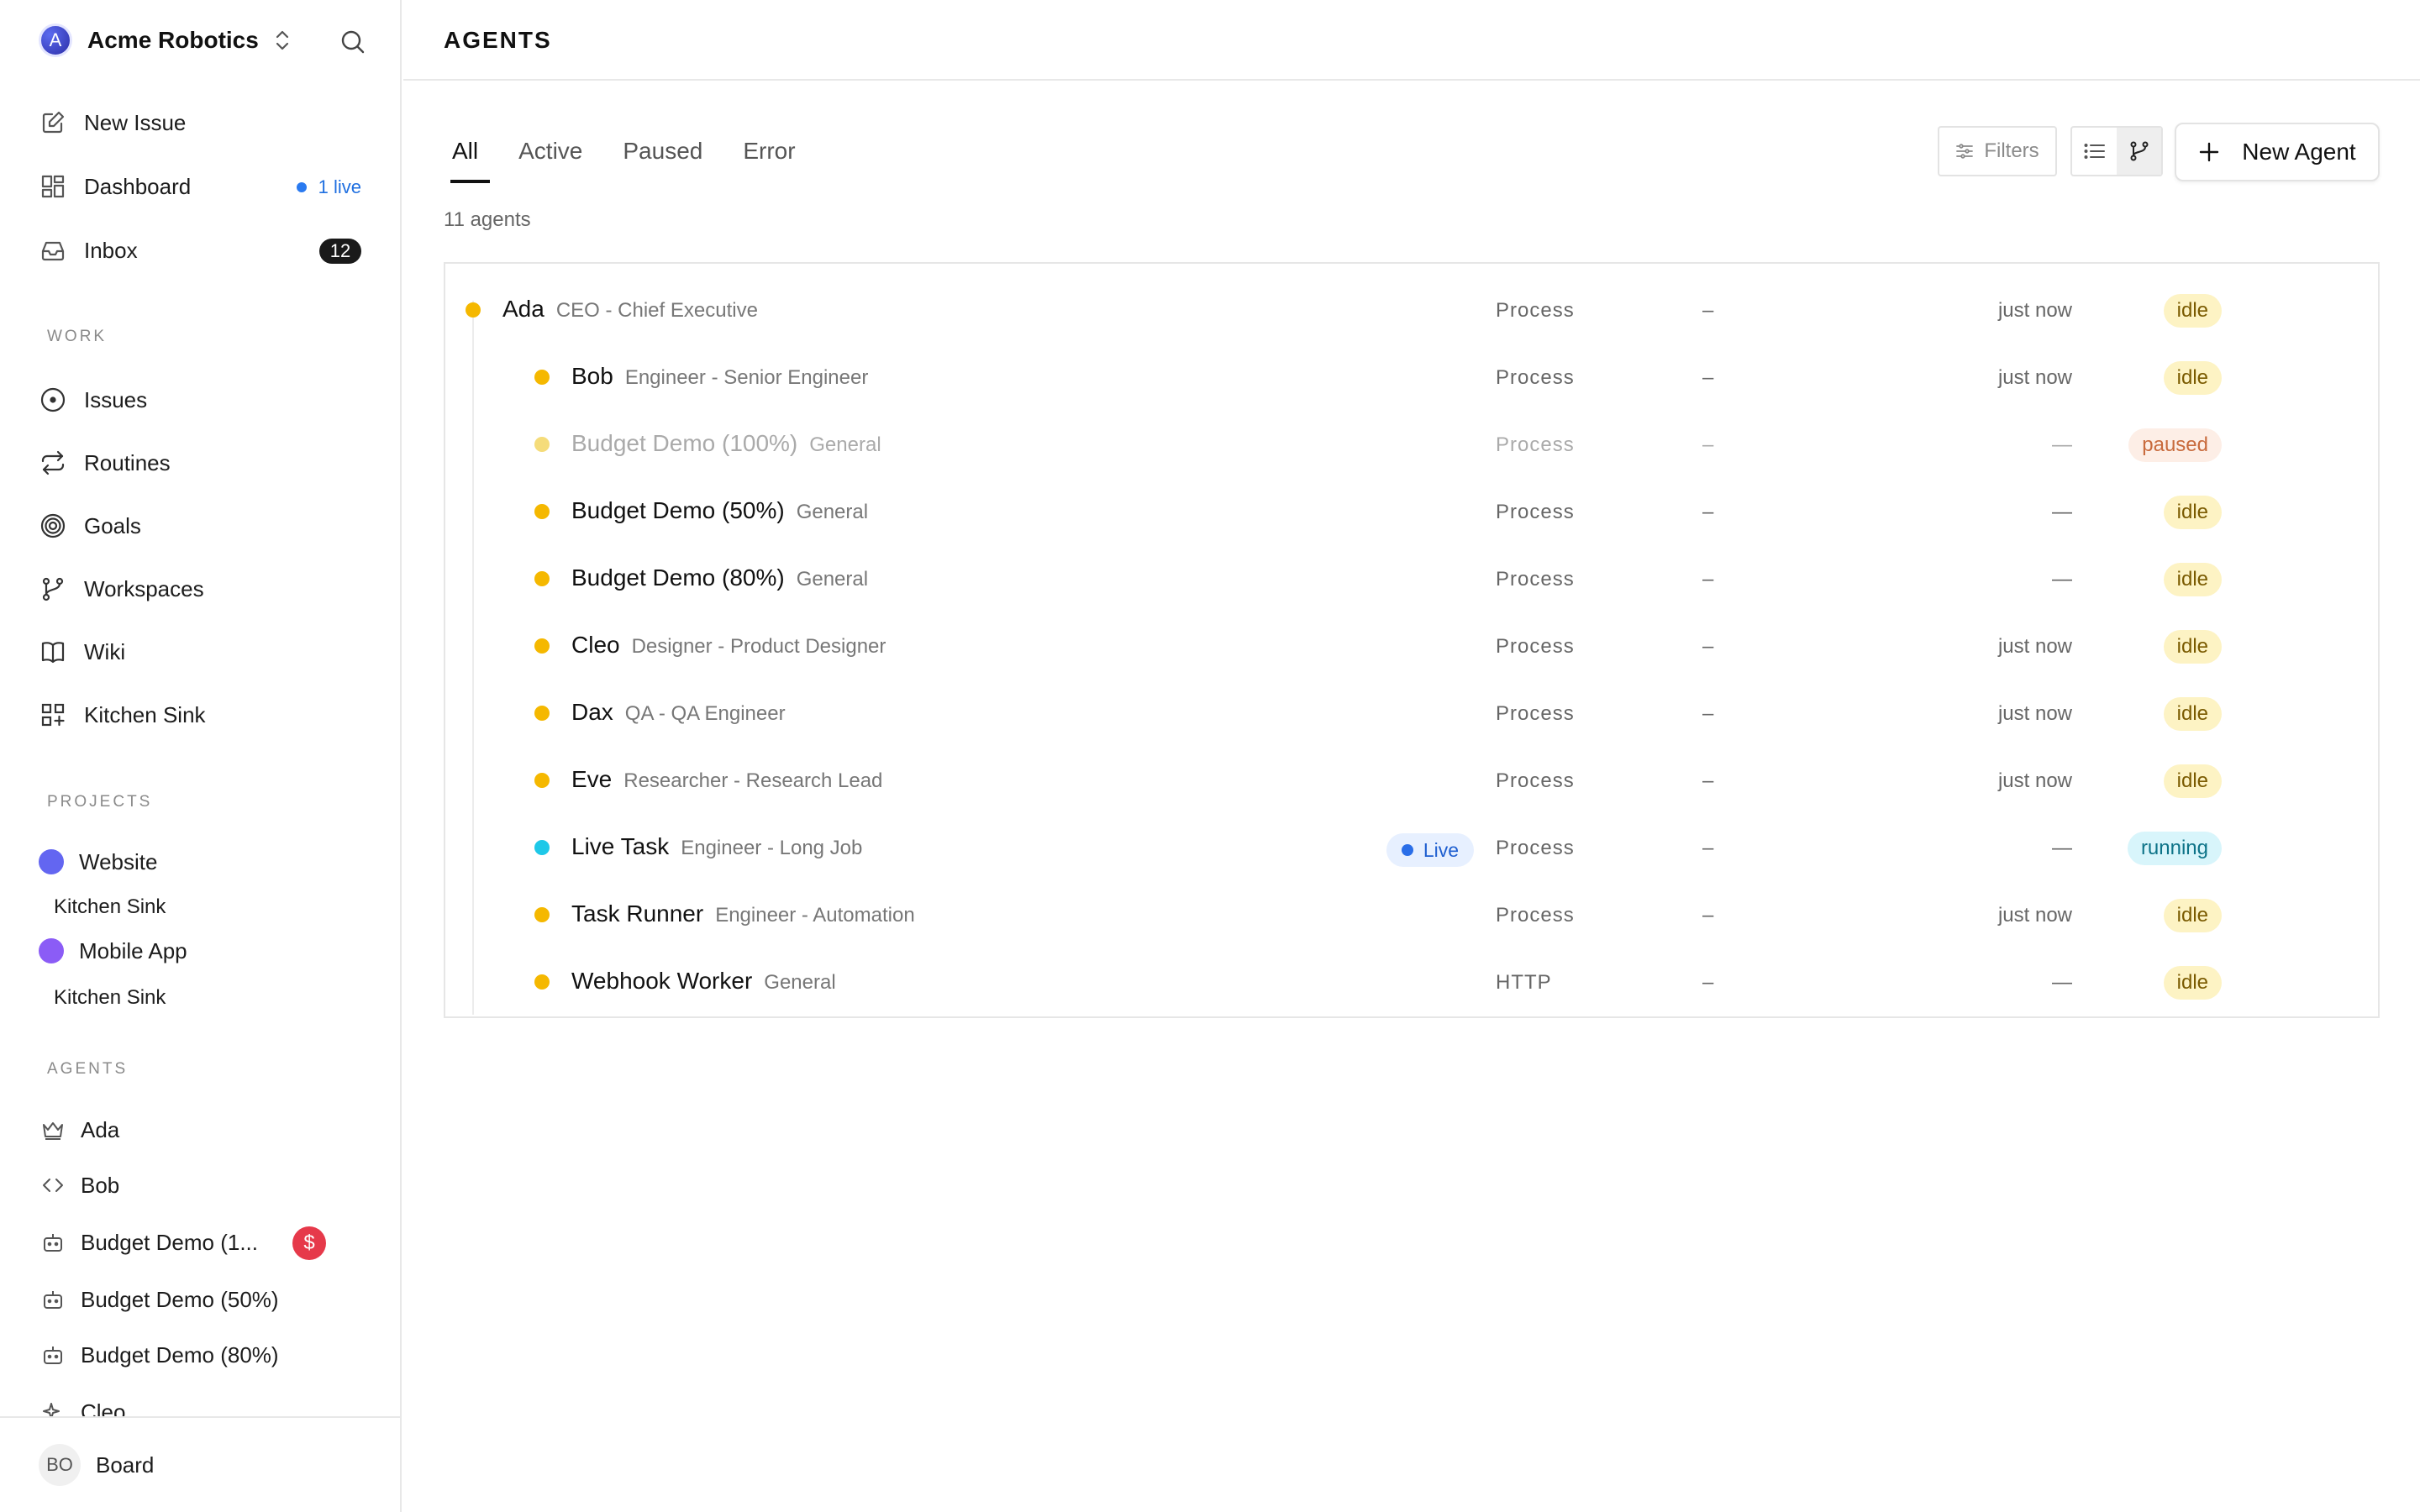 The width and height of the screenshot is (2420, 1512). I want to click on agent-name-cell: Webhook Worker General, so click(704, 981).